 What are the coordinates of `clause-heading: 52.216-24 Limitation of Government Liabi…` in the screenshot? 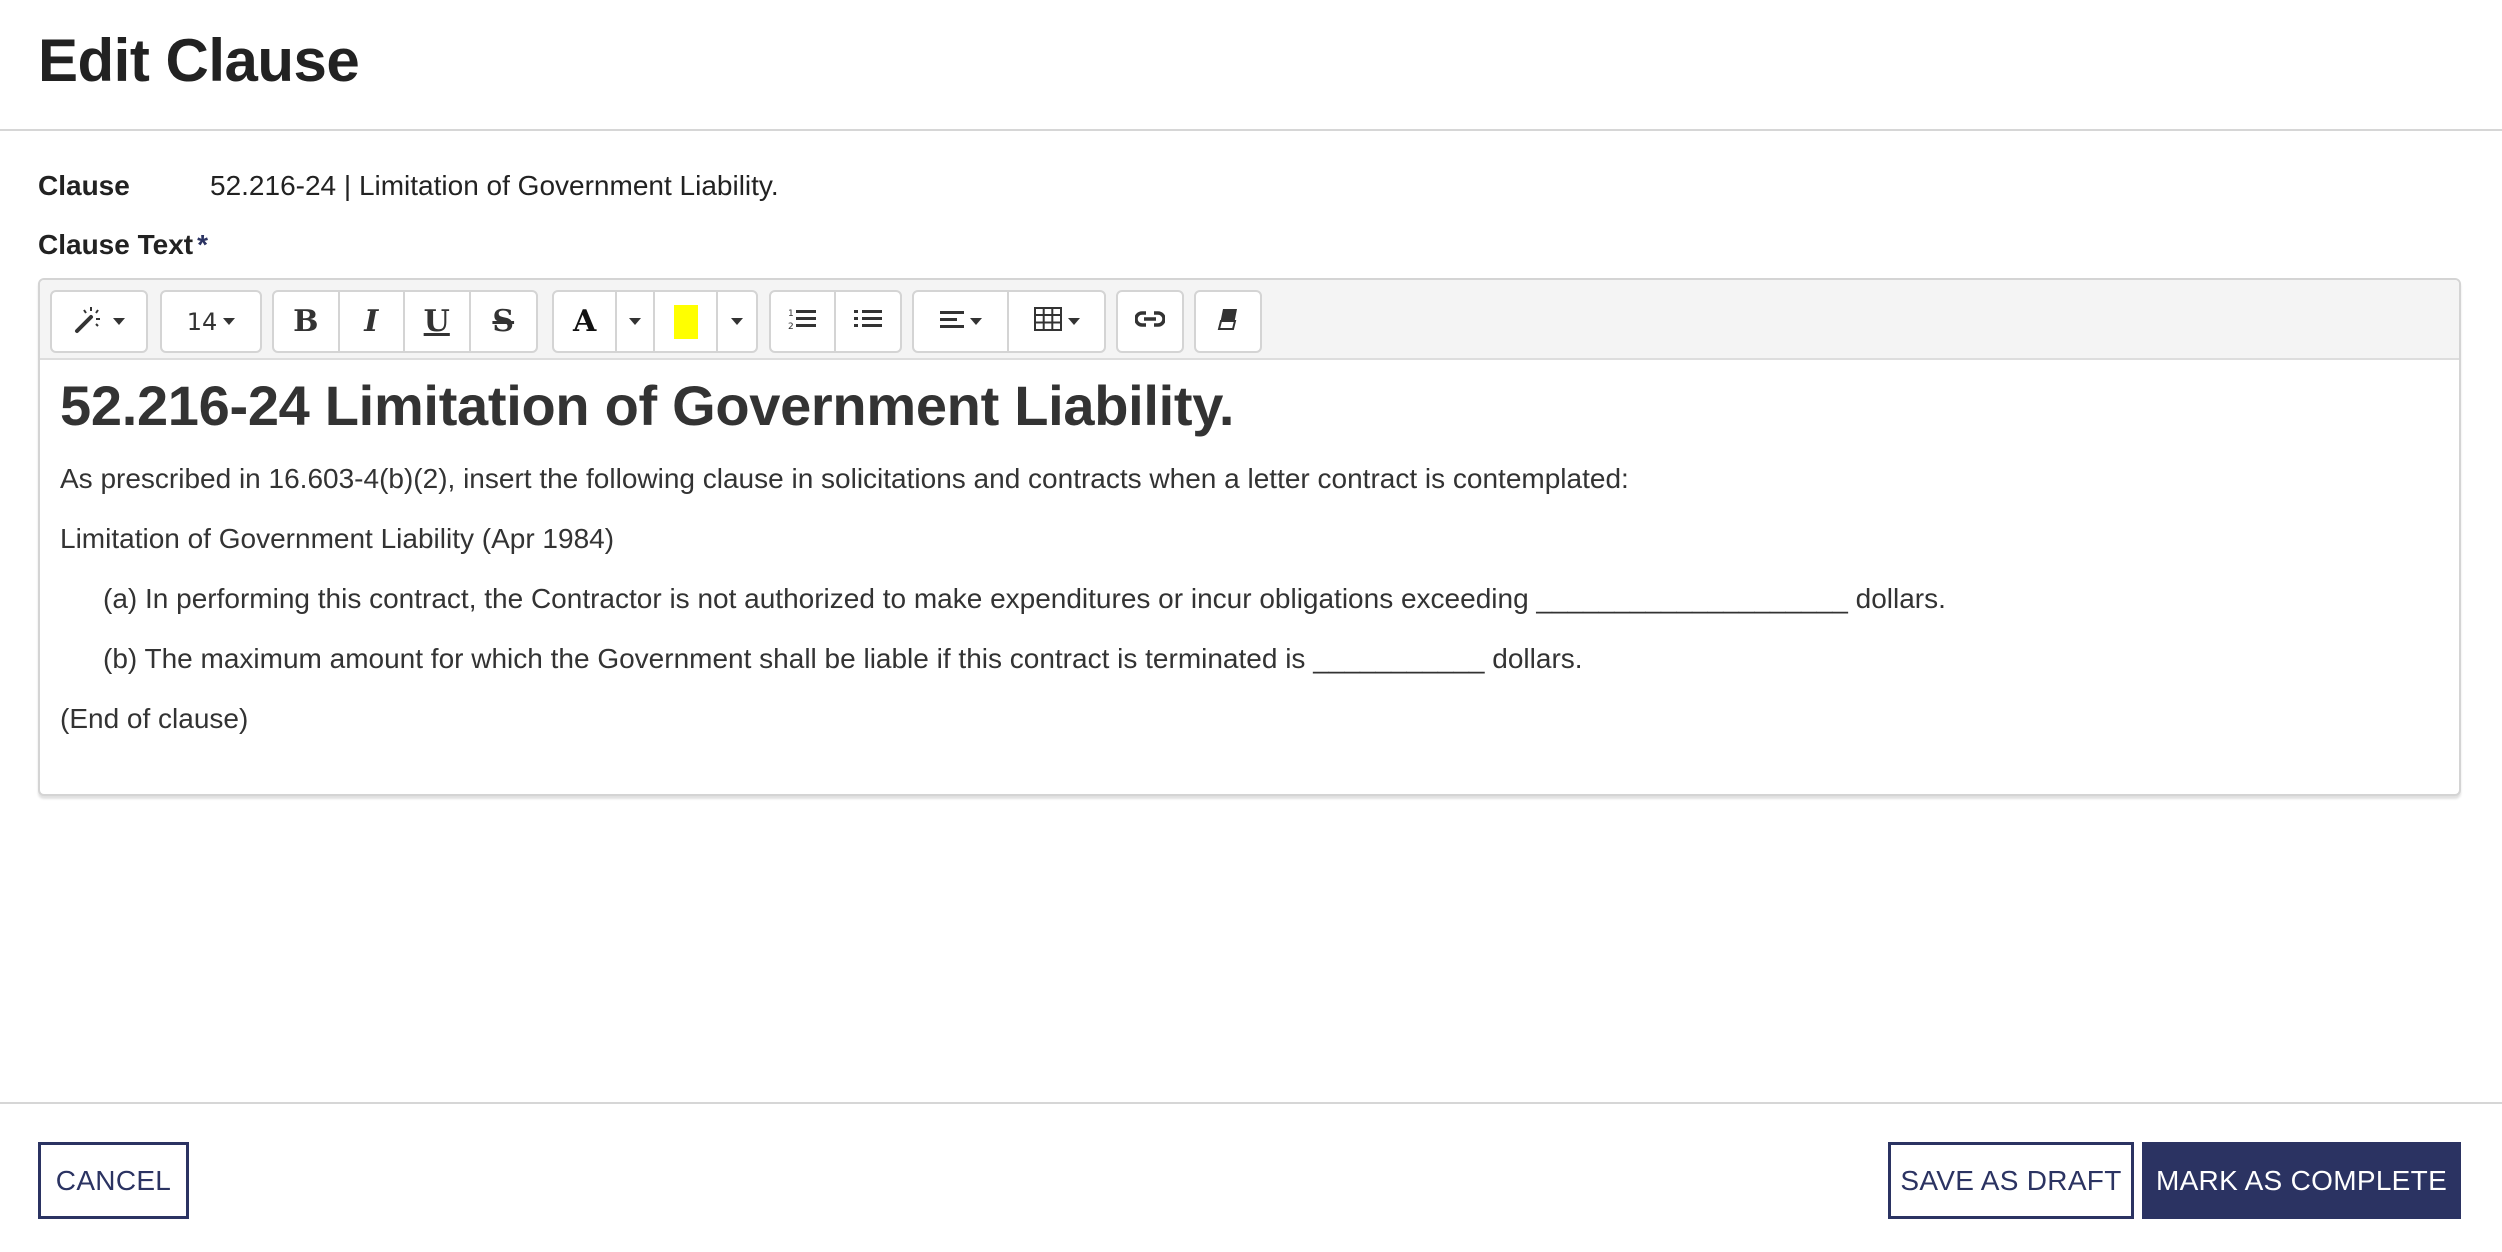 It's located at (647, 405).